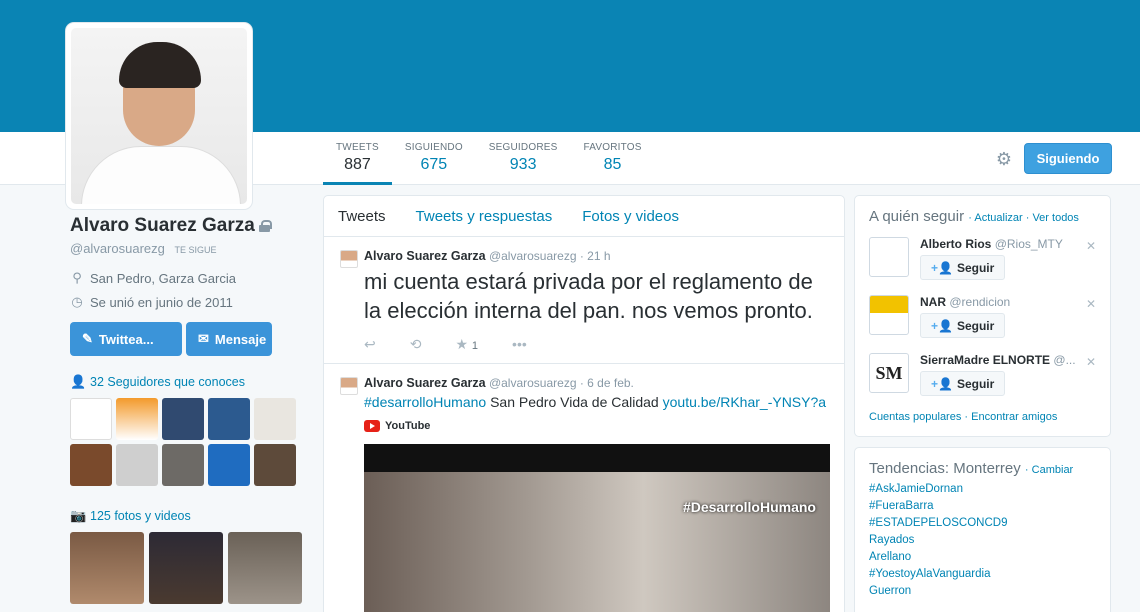 This screenshot has width=1140, height=612. What do you see at coordinates (1004, 159) in the screenshot?
I see `gear-icon: ⚙` at bounding box center [1004, 159].